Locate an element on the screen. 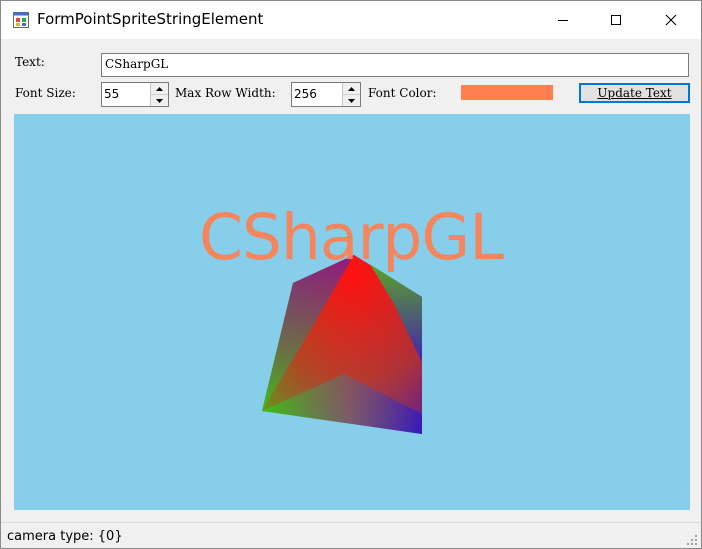 The height and width of the screenshot is (549, 702). font-size-spin-buttons is located at coordinates (159, 94).